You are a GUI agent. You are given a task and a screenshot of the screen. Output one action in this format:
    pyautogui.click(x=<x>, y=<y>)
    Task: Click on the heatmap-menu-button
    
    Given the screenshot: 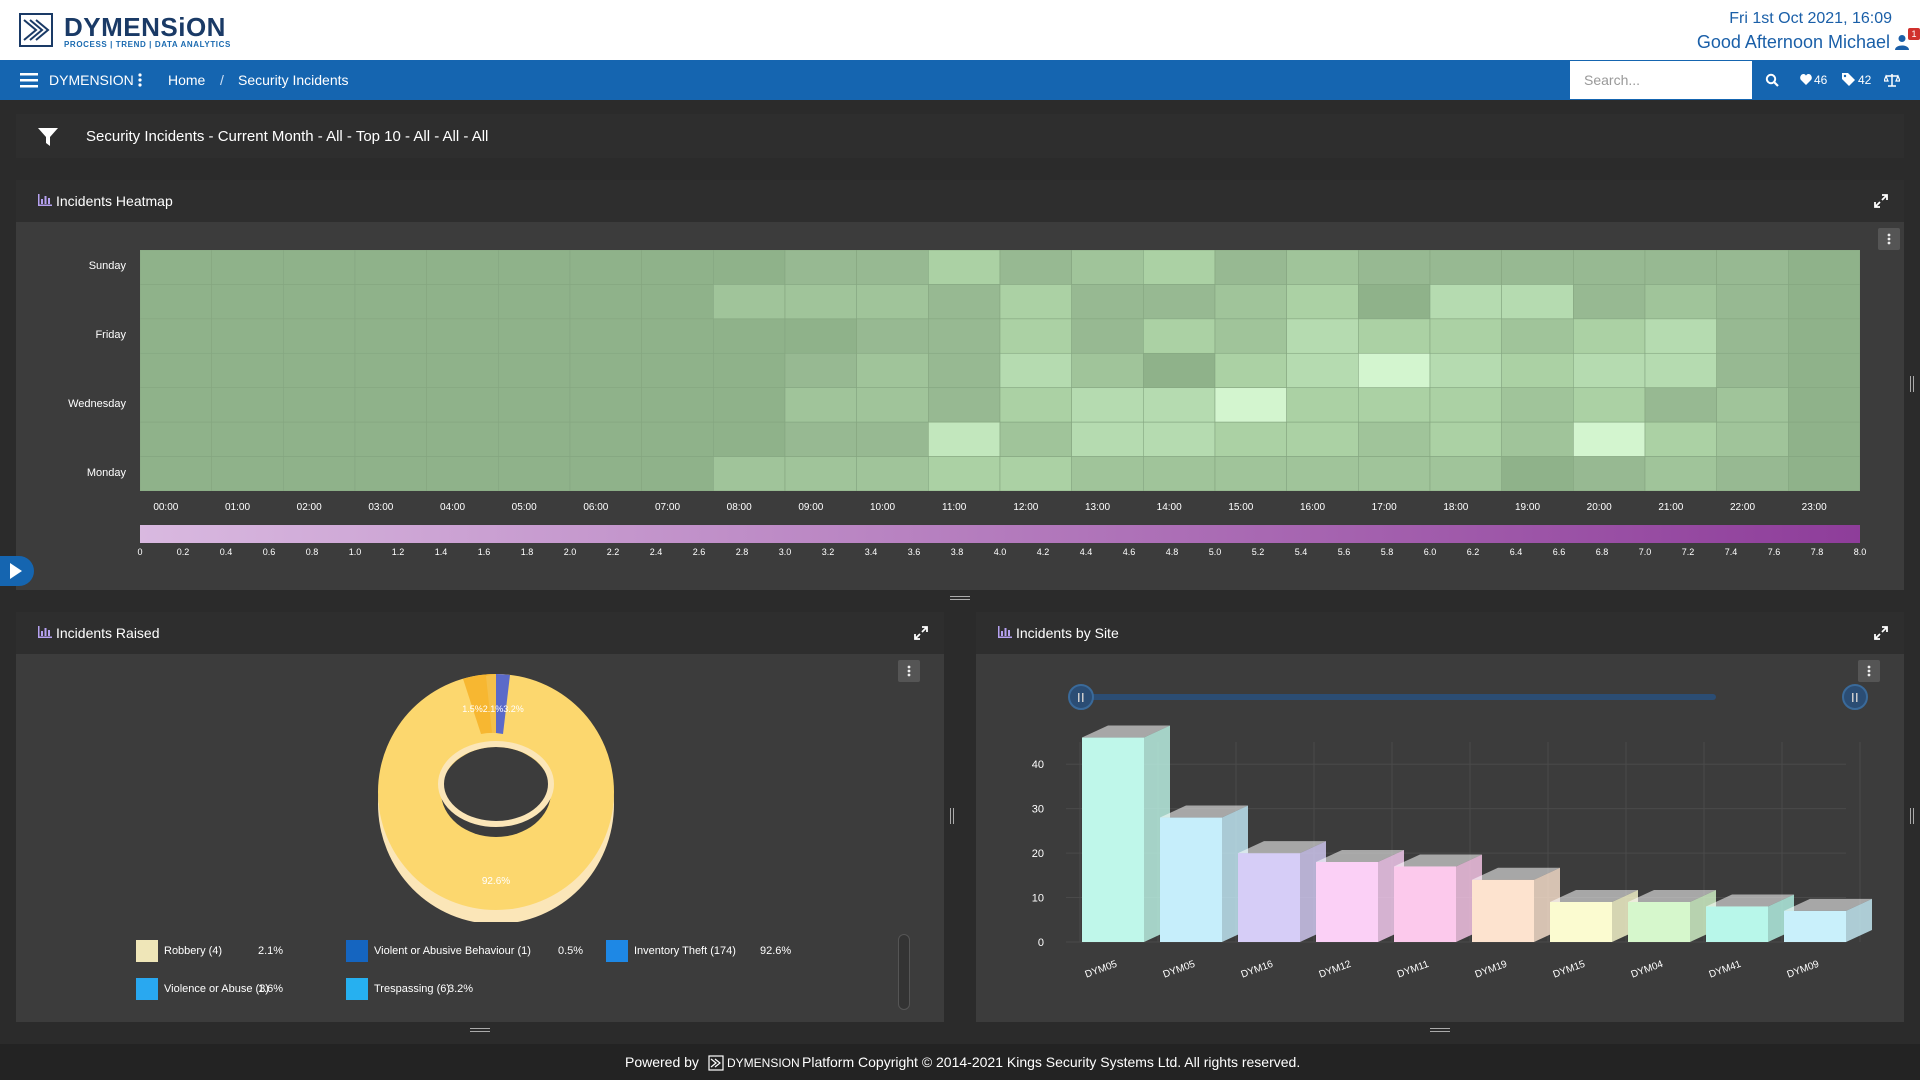 What is the action you would take?
    pyautogui.click(x=1889, y=239)
    